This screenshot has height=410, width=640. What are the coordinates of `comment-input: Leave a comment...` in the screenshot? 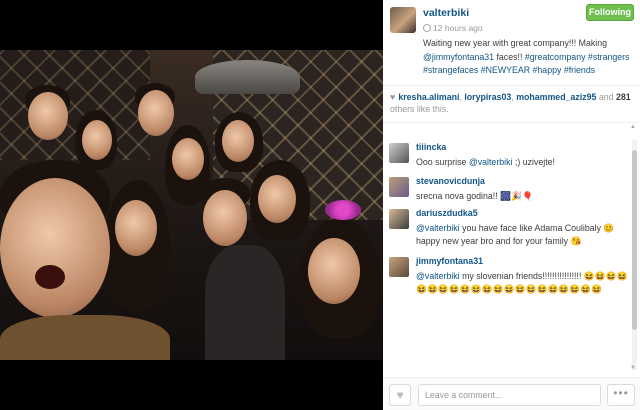 It's located at (509, 395).